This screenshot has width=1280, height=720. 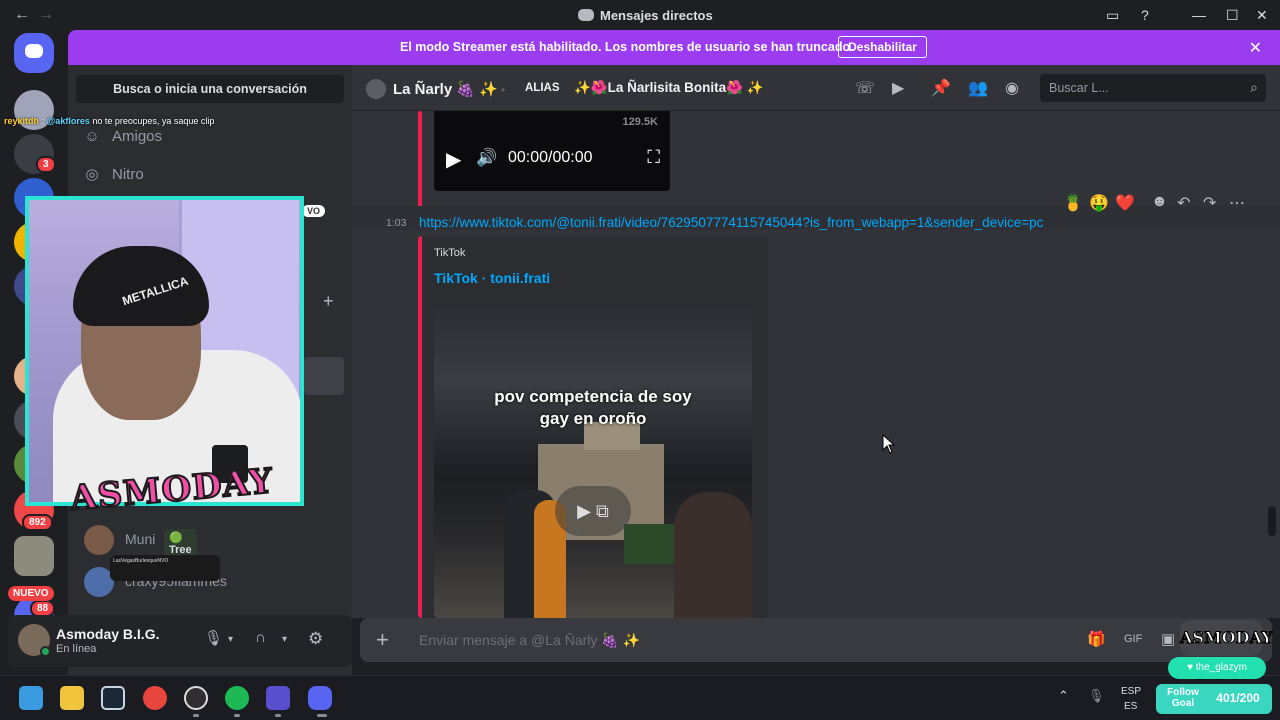 What do you see at coordinates (1133, 639) in the screenshot?
I see `gif-icon: GIF` at bounding box center [1133, 639].